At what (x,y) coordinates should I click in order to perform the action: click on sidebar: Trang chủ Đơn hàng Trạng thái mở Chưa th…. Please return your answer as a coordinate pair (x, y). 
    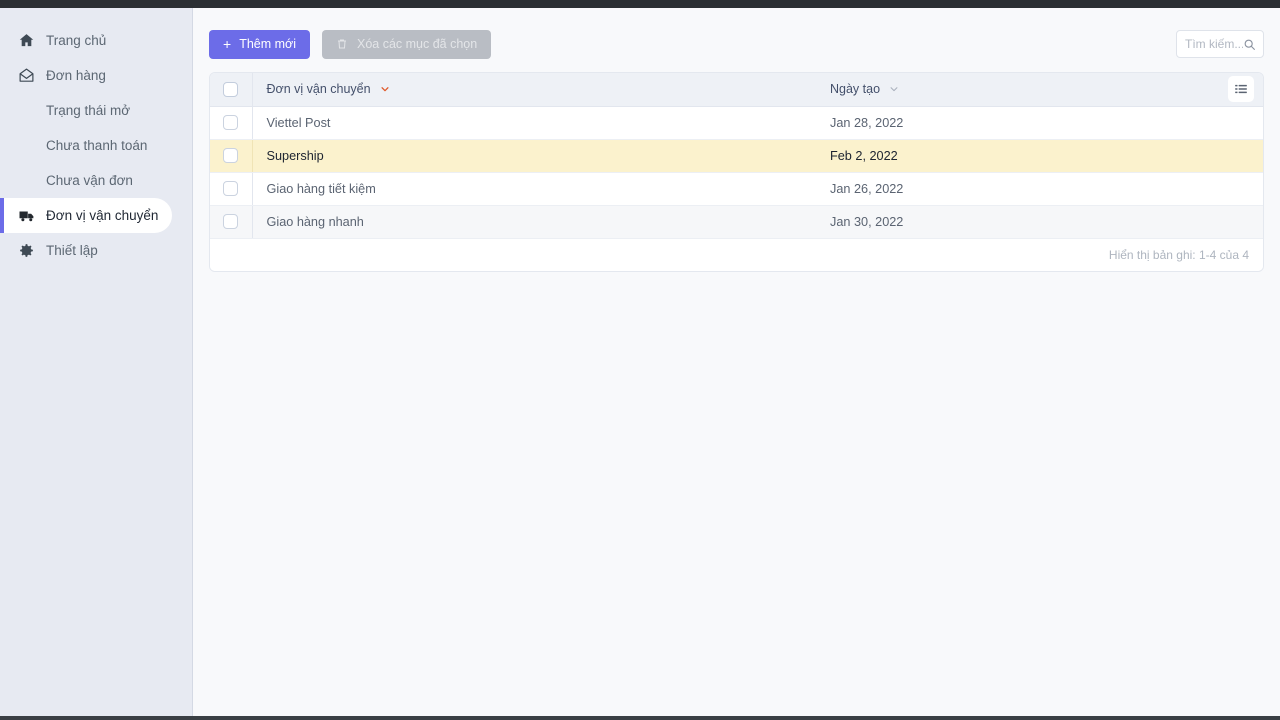
    Looking at the image, I should click on (96, 364).